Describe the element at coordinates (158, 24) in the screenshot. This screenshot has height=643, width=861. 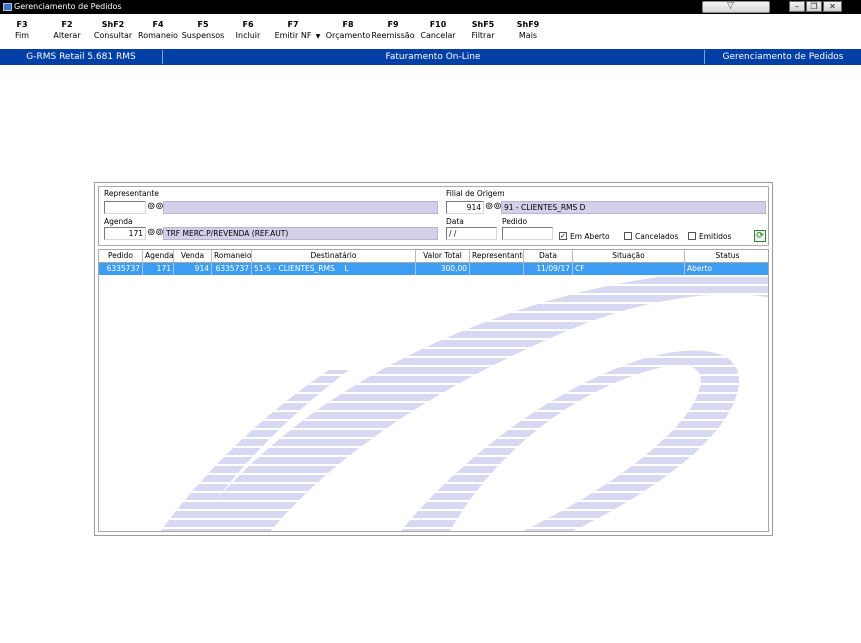
I see `key-label: F4` at that location.